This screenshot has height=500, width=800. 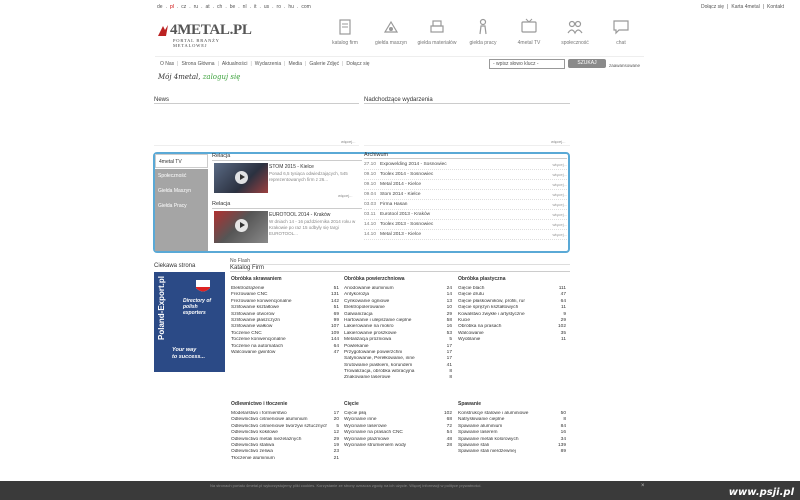 I want to click on category-name: Wycinanie strumieniem wody, so click(x=392, y=446).